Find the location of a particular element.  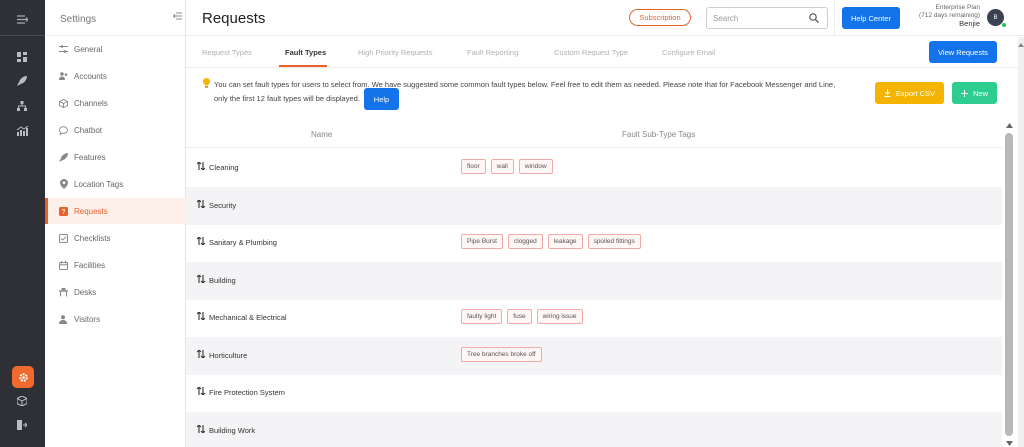

analytics-icon is located at coordinates (22, 131).